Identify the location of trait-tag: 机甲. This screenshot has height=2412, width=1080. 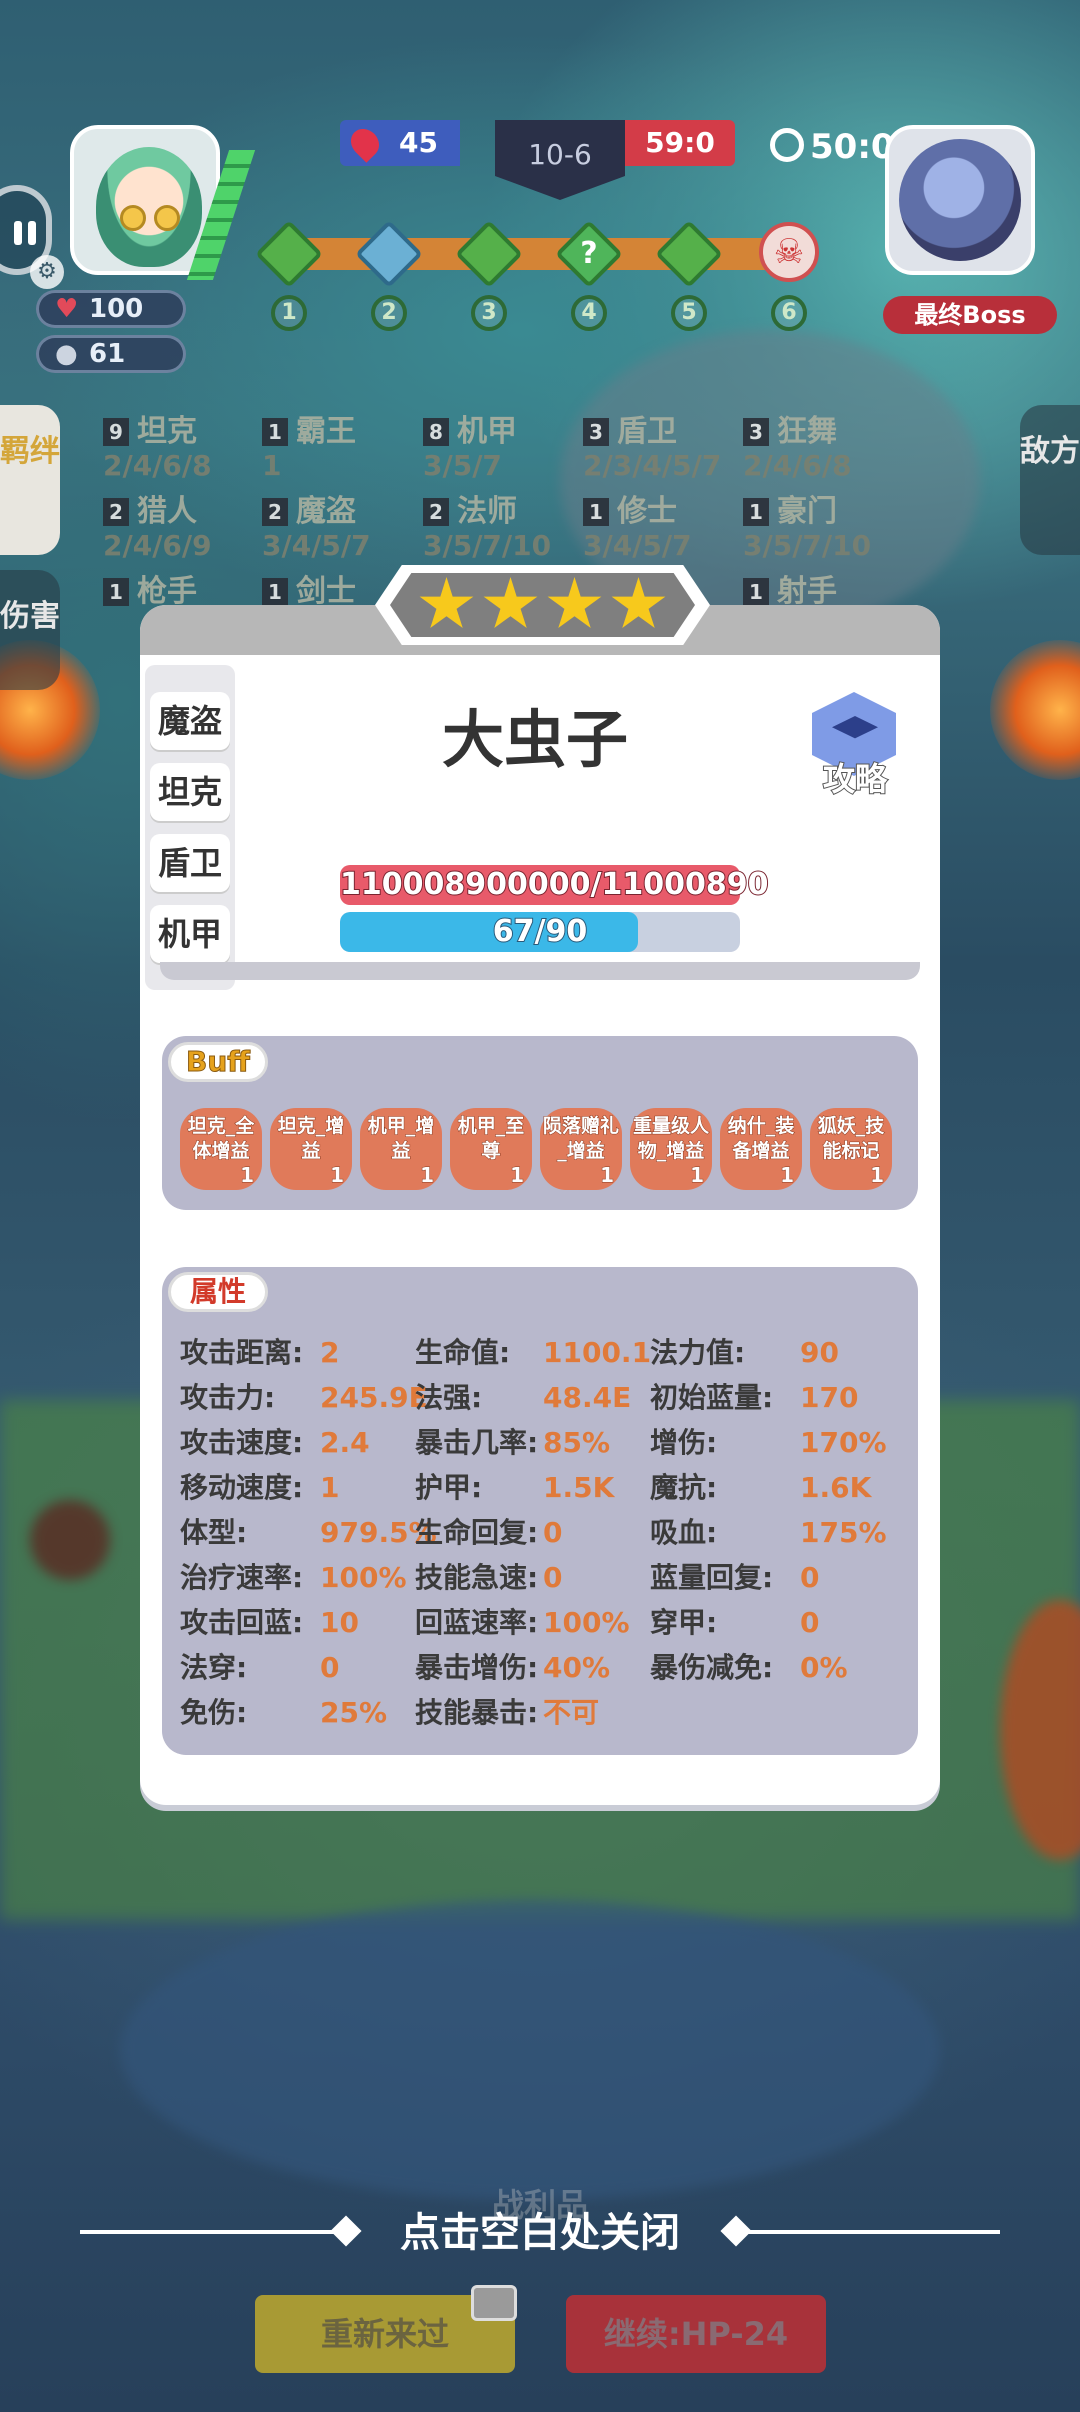
(190, 934).